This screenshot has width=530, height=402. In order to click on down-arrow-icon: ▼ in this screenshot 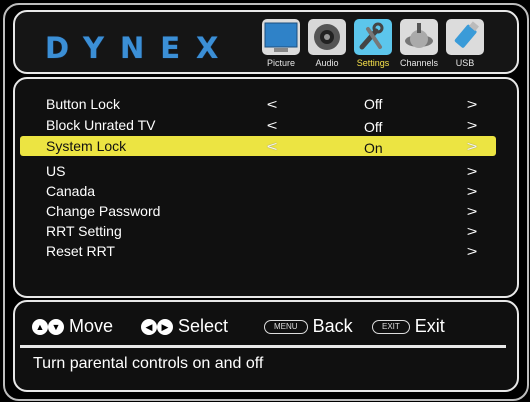, I will do `click(56, 327)`.